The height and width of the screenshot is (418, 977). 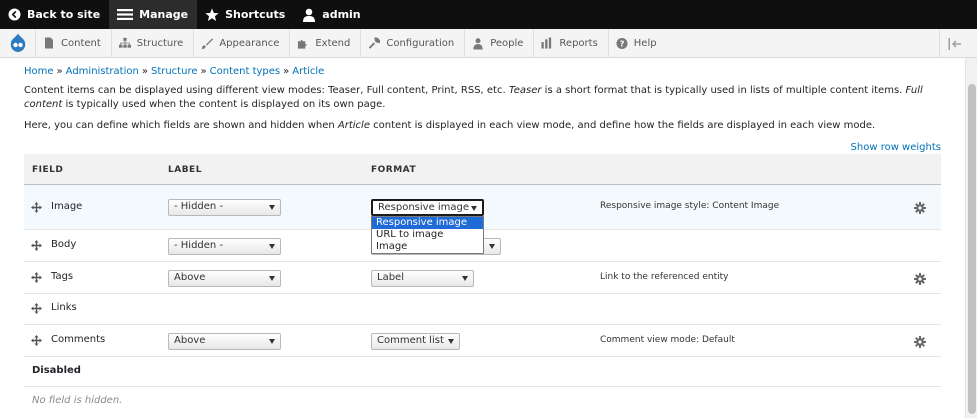 What do you see at coordinates (249, 43) in the screenshot?
I see `menu-appearance-label: Appearance` at bounding box center [249, 43].